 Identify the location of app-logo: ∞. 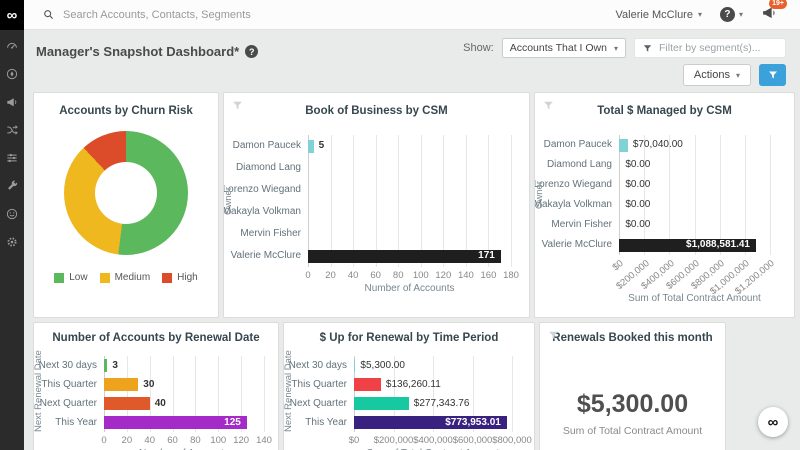
(12, 15).